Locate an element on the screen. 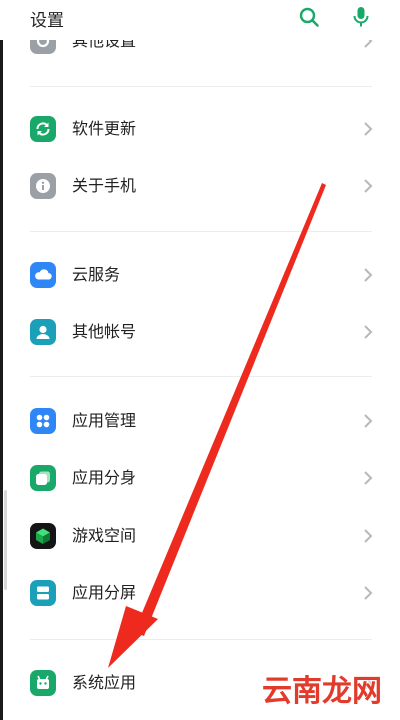 This screenshot has width=400, height=720. microphone-icon is located at coordinates (361, 17).